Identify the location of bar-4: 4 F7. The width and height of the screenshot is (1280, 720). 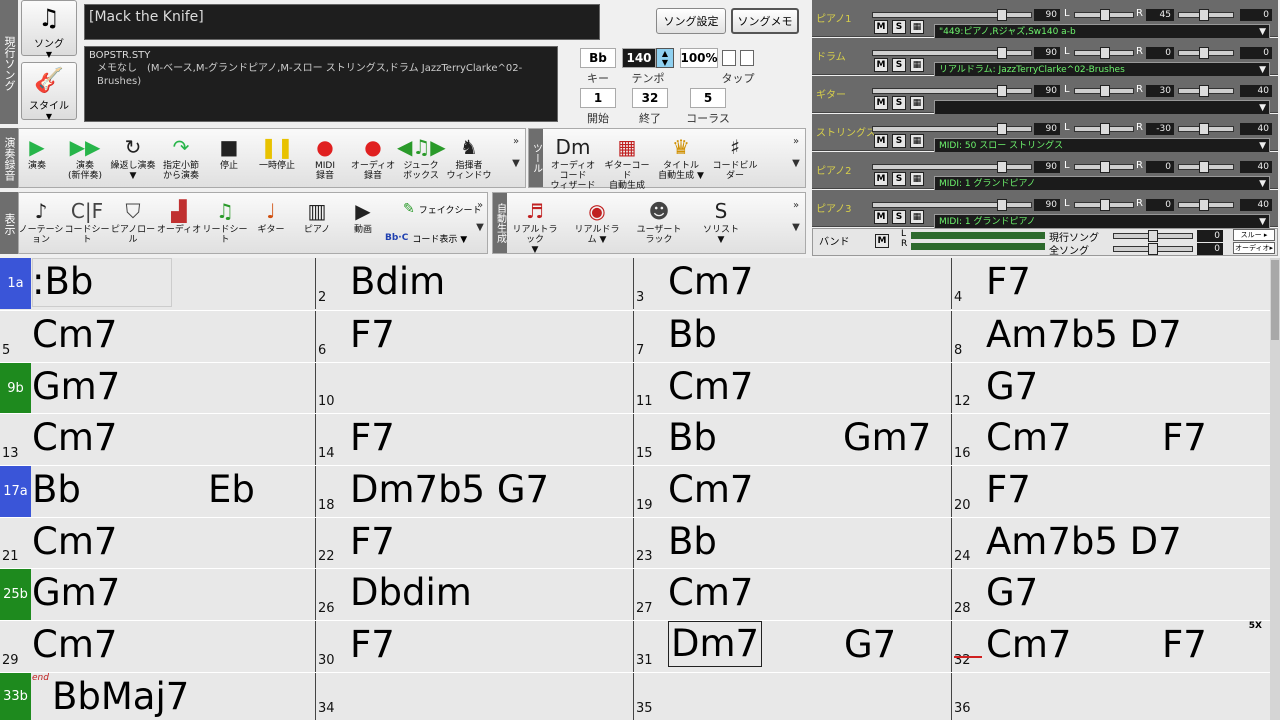
(1111, 283).